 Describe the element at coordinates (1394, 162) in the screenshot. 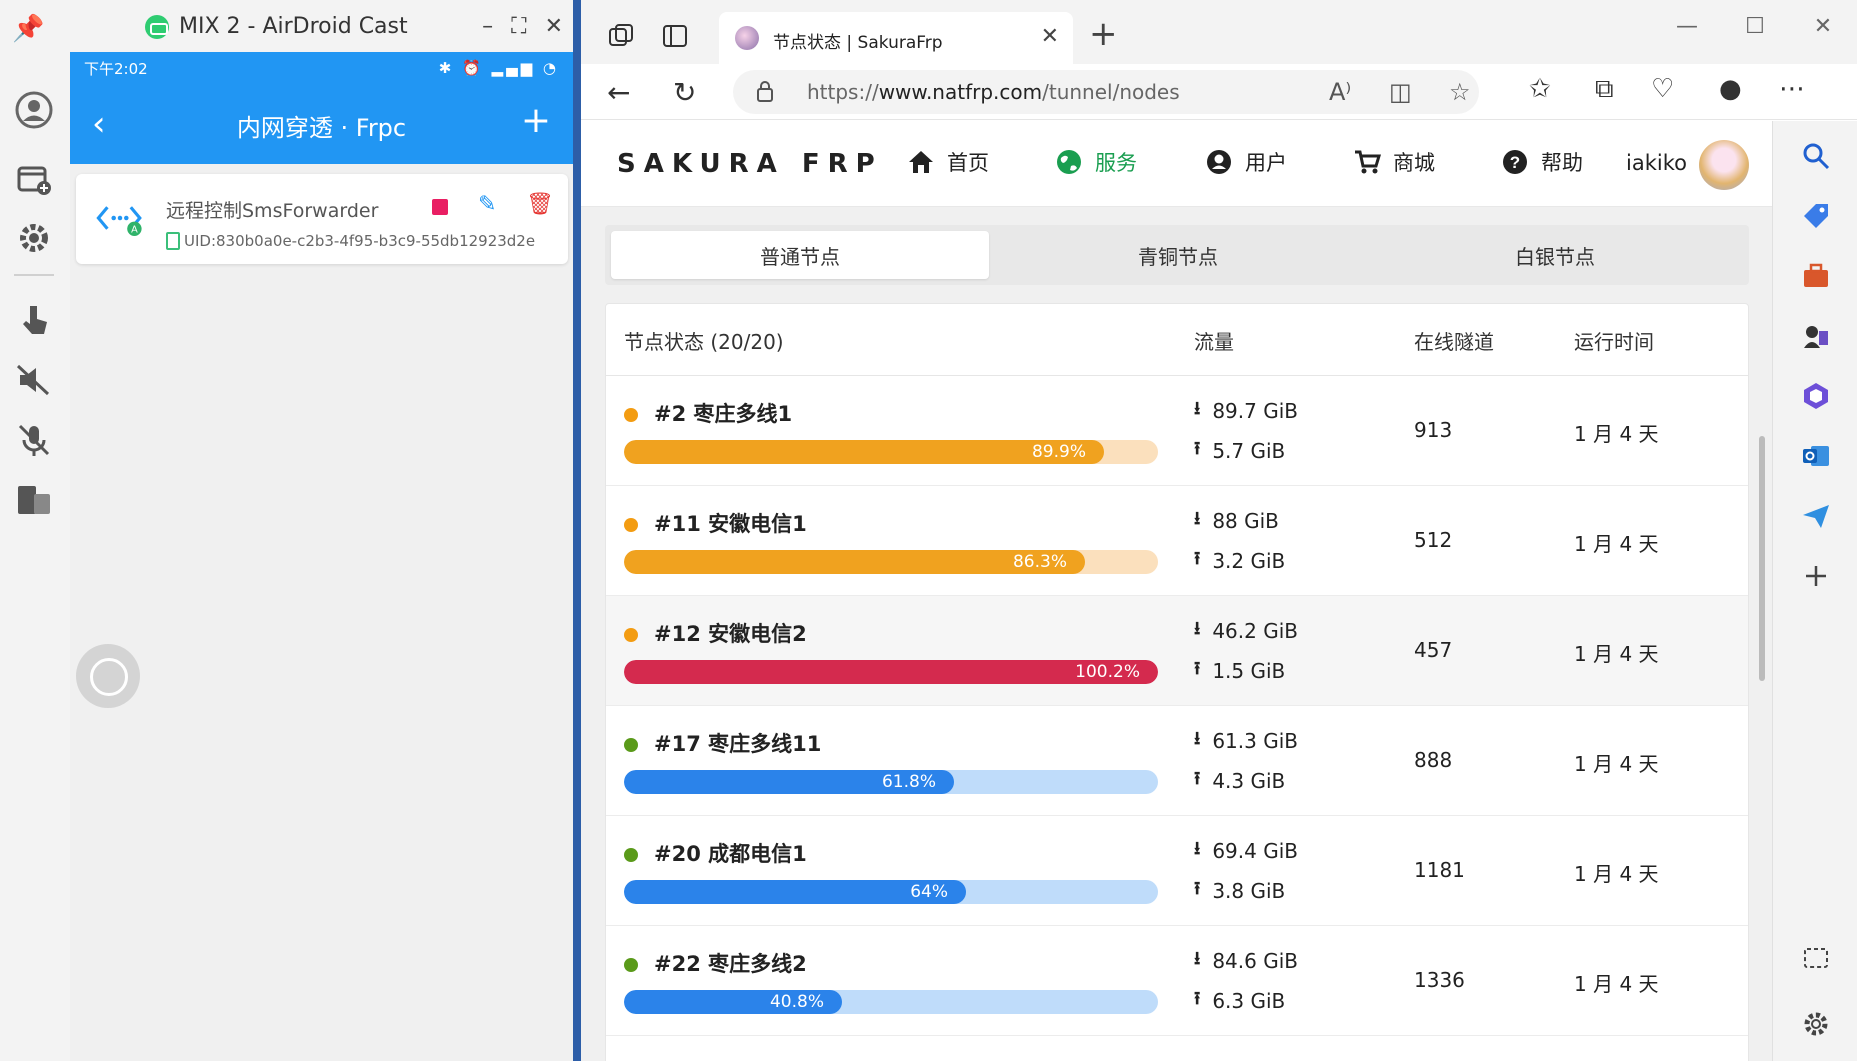

I see `nav-shop: 商城` at that location.